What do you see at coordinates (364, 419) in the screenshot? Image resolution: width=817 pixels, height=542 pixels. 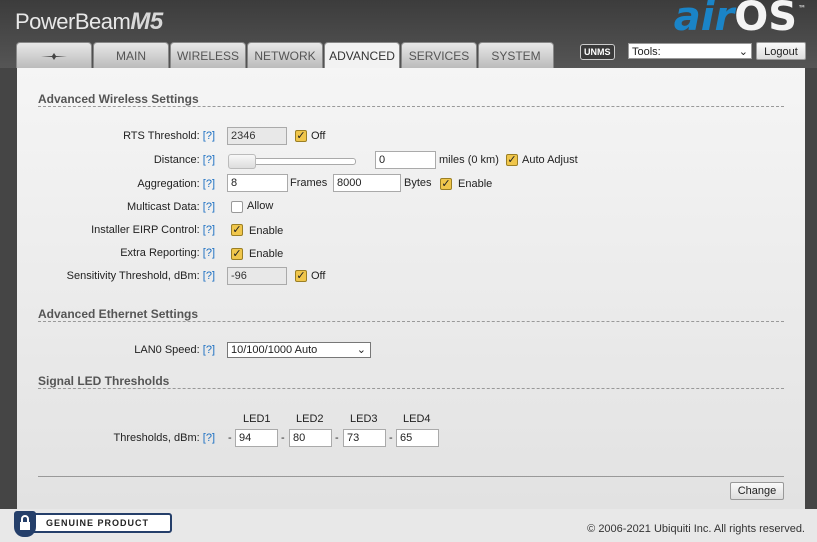 I see `led3-header: LED3` at bounding box center [364, 419].